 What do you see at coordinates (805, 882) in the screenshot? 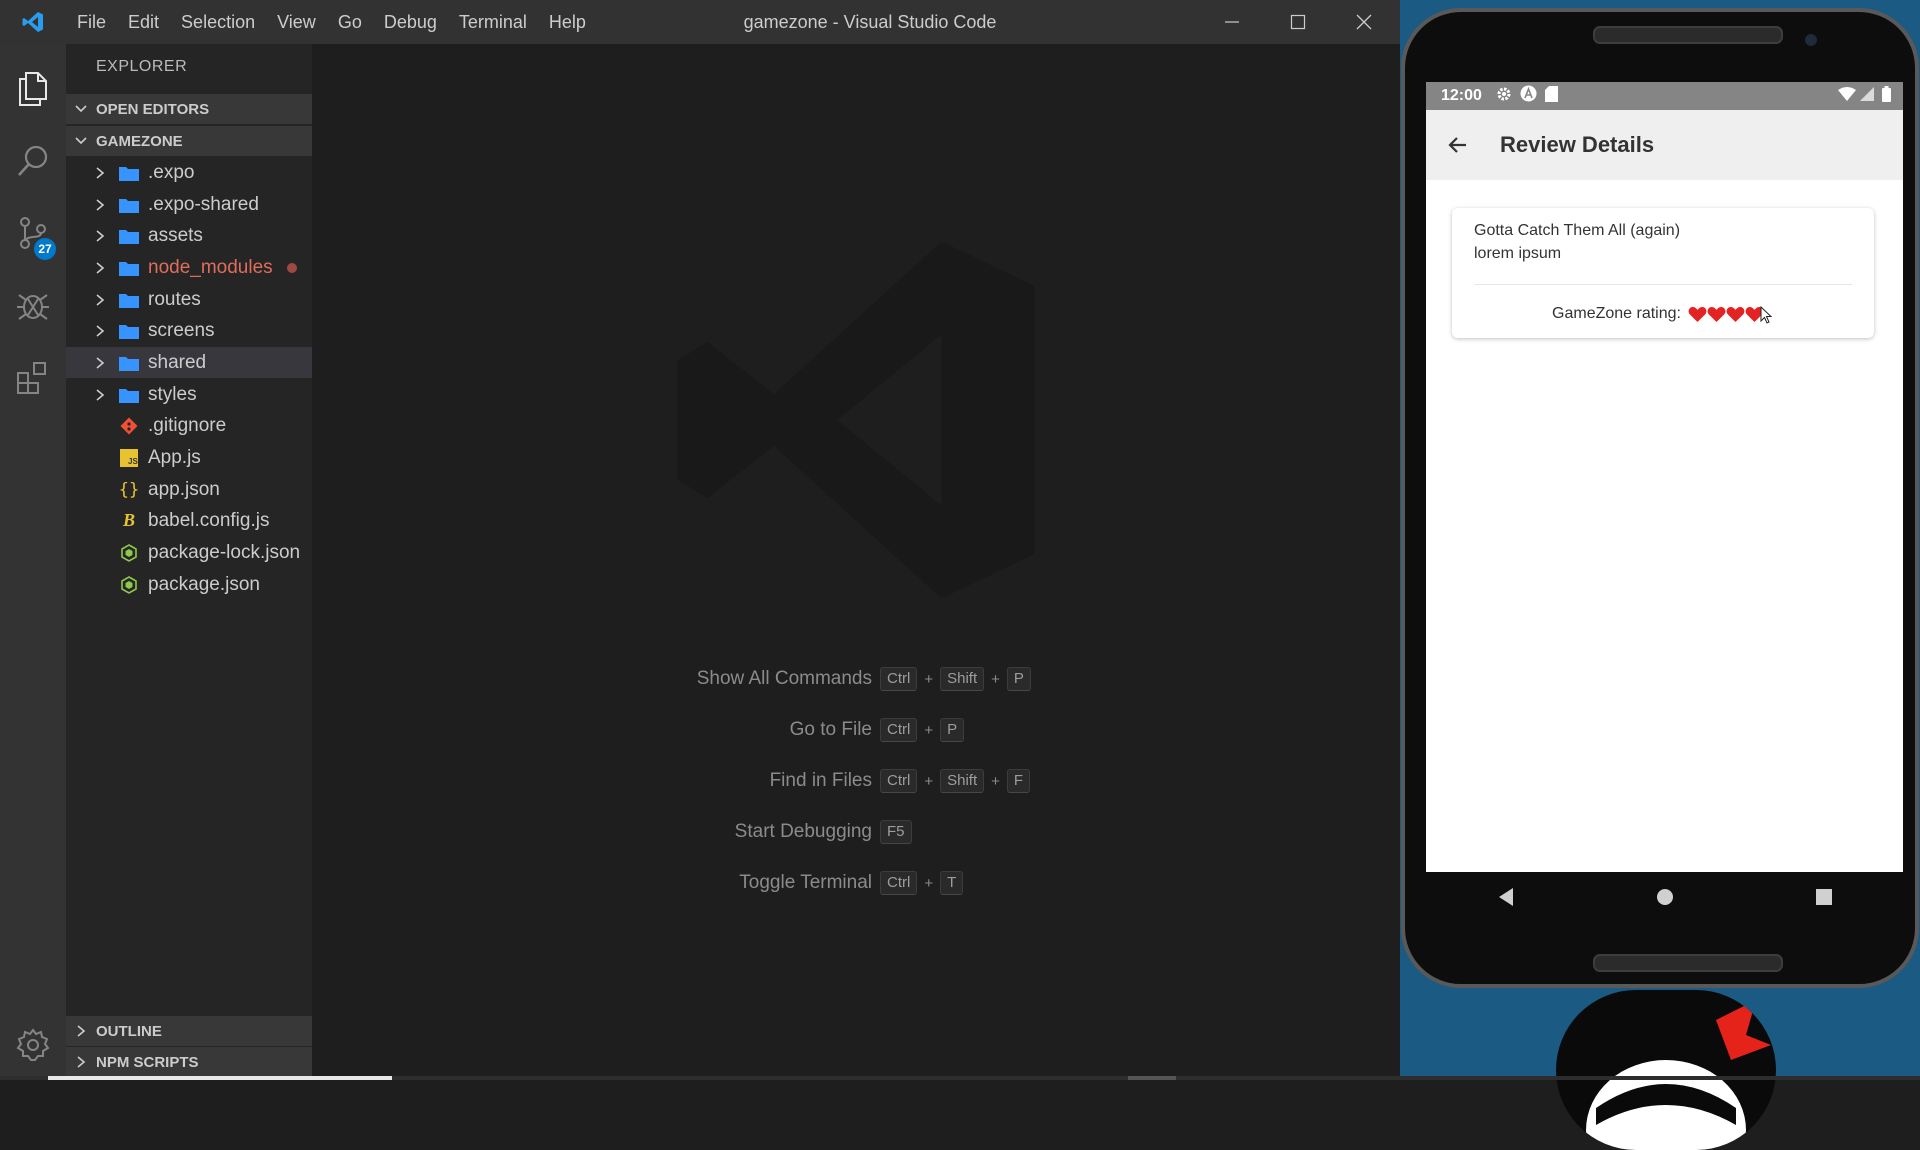
I see `shortcut-label: Toggle Terminal` at bounding box center [805, 882].